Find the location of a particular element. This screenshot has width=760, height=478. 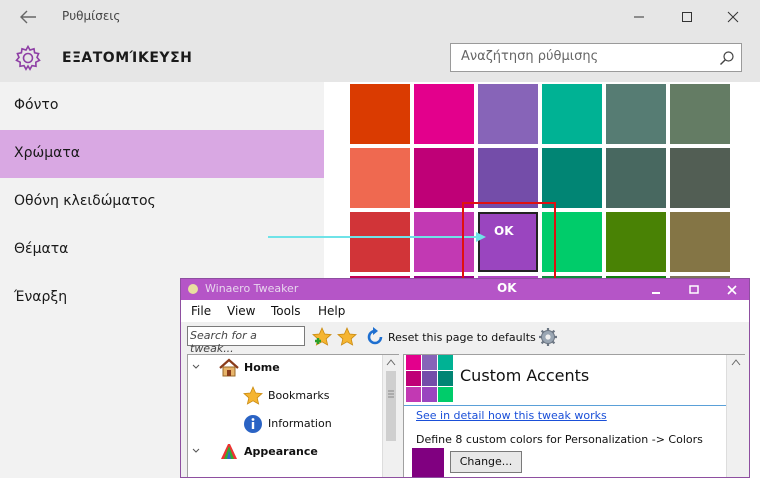

panel-divider is located at coordinates (565, 405).